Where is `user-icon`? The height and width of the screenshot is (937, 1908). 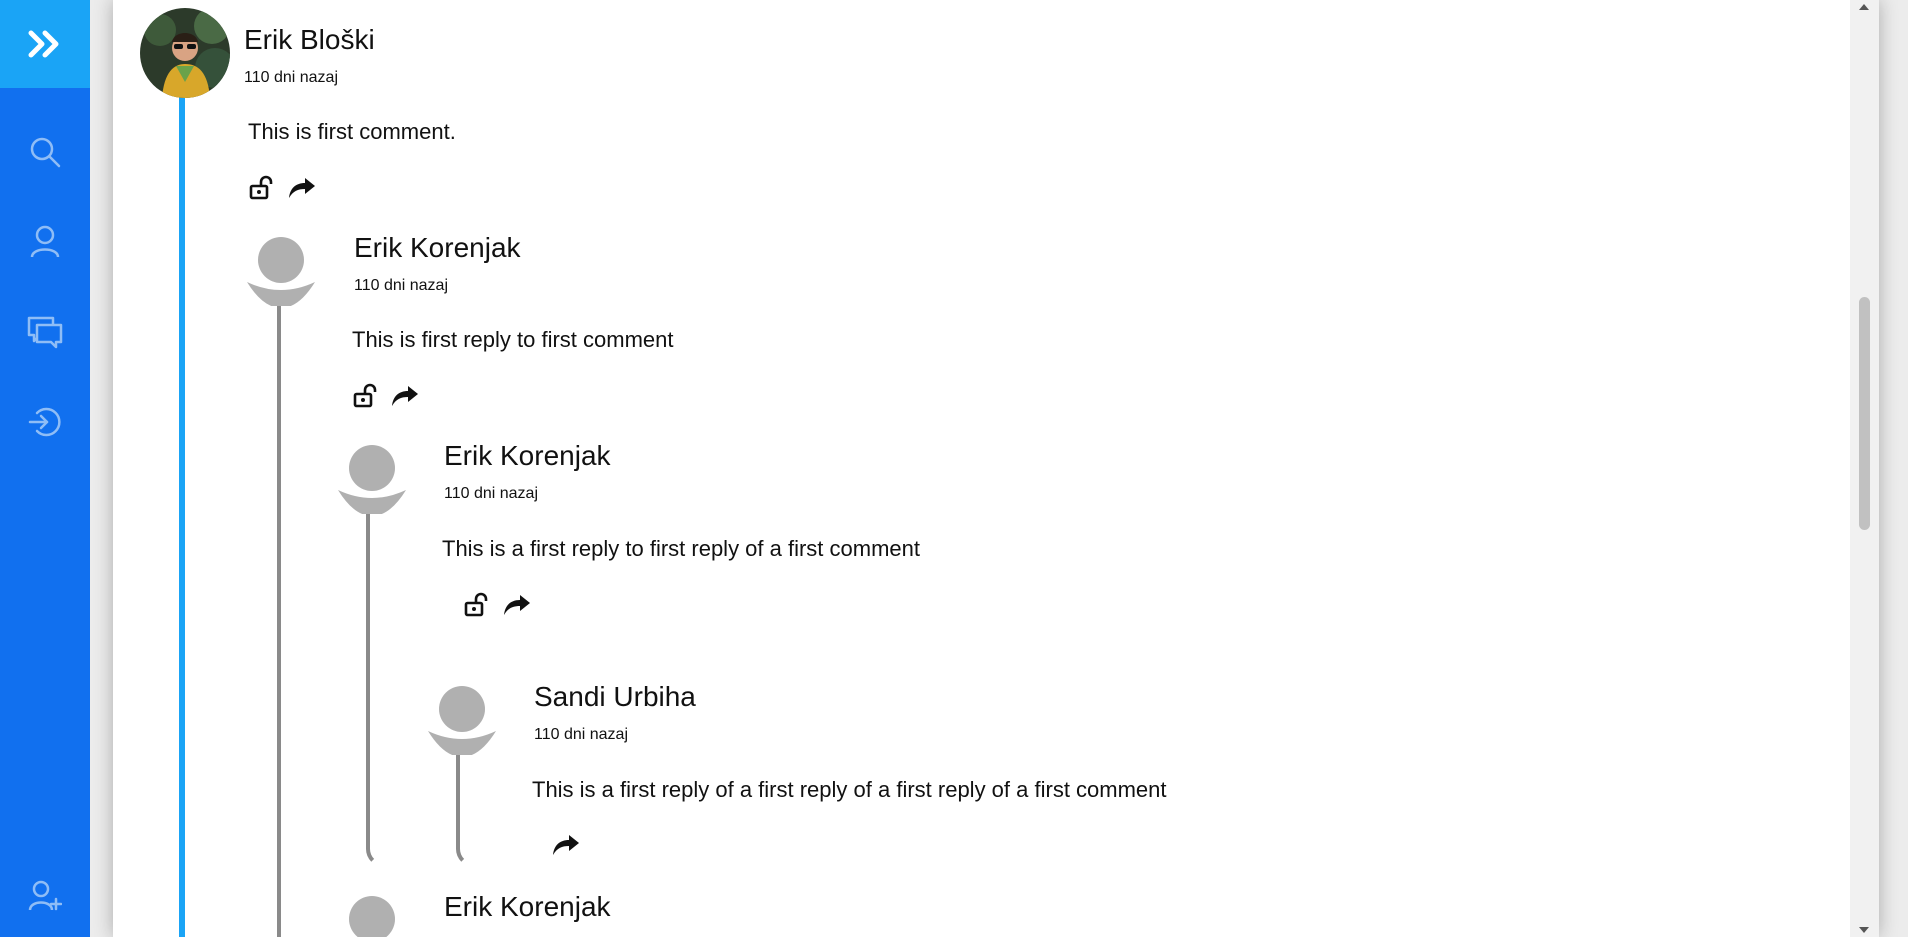
user-icon is located at coordinates (45, 241).